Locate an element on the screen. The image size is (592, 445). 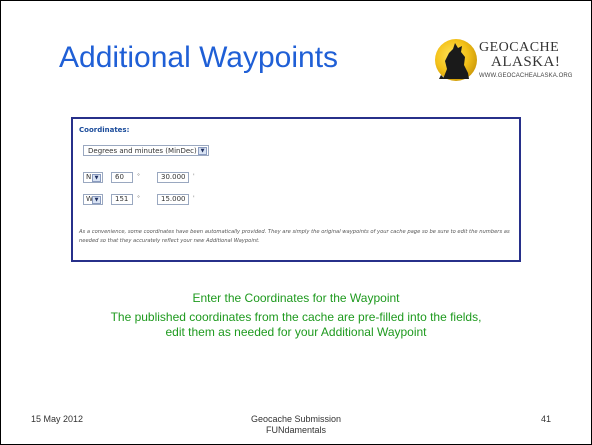
latitude-hemisphere-select: N ▼ is located at coordinates (93, 177).